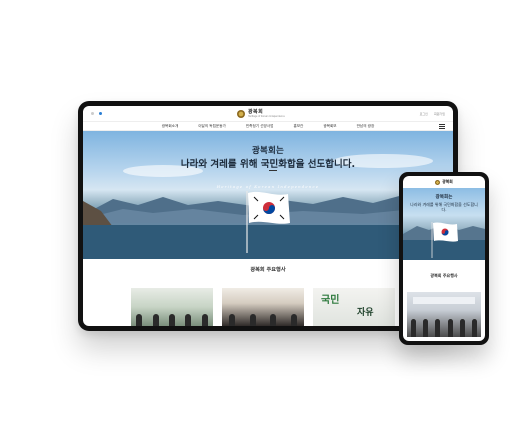 The width and height of the screenshot is (530, 430). Describe the element at coordinates (260, 113) in the screenshot. I see `site-logo: 광복회 Heritage of Korean Independence` at that location.